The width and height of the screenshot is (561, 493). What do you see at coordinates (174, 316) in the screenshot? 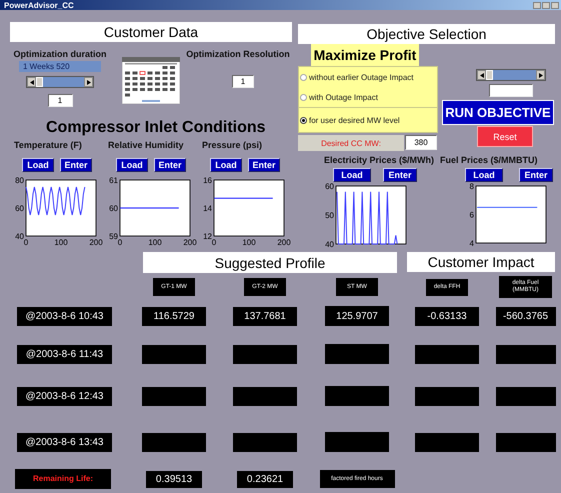
I see `value-cell: 116.5729` at bounding box center [174, 316].